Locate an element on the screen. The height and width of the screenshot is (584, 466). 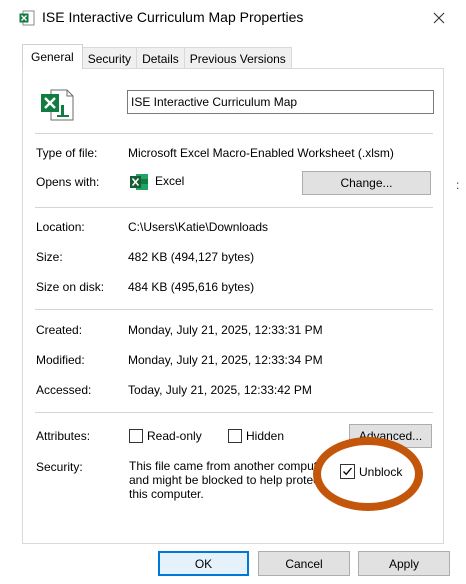
ok-button: OK is located at coordinates (203, 563).